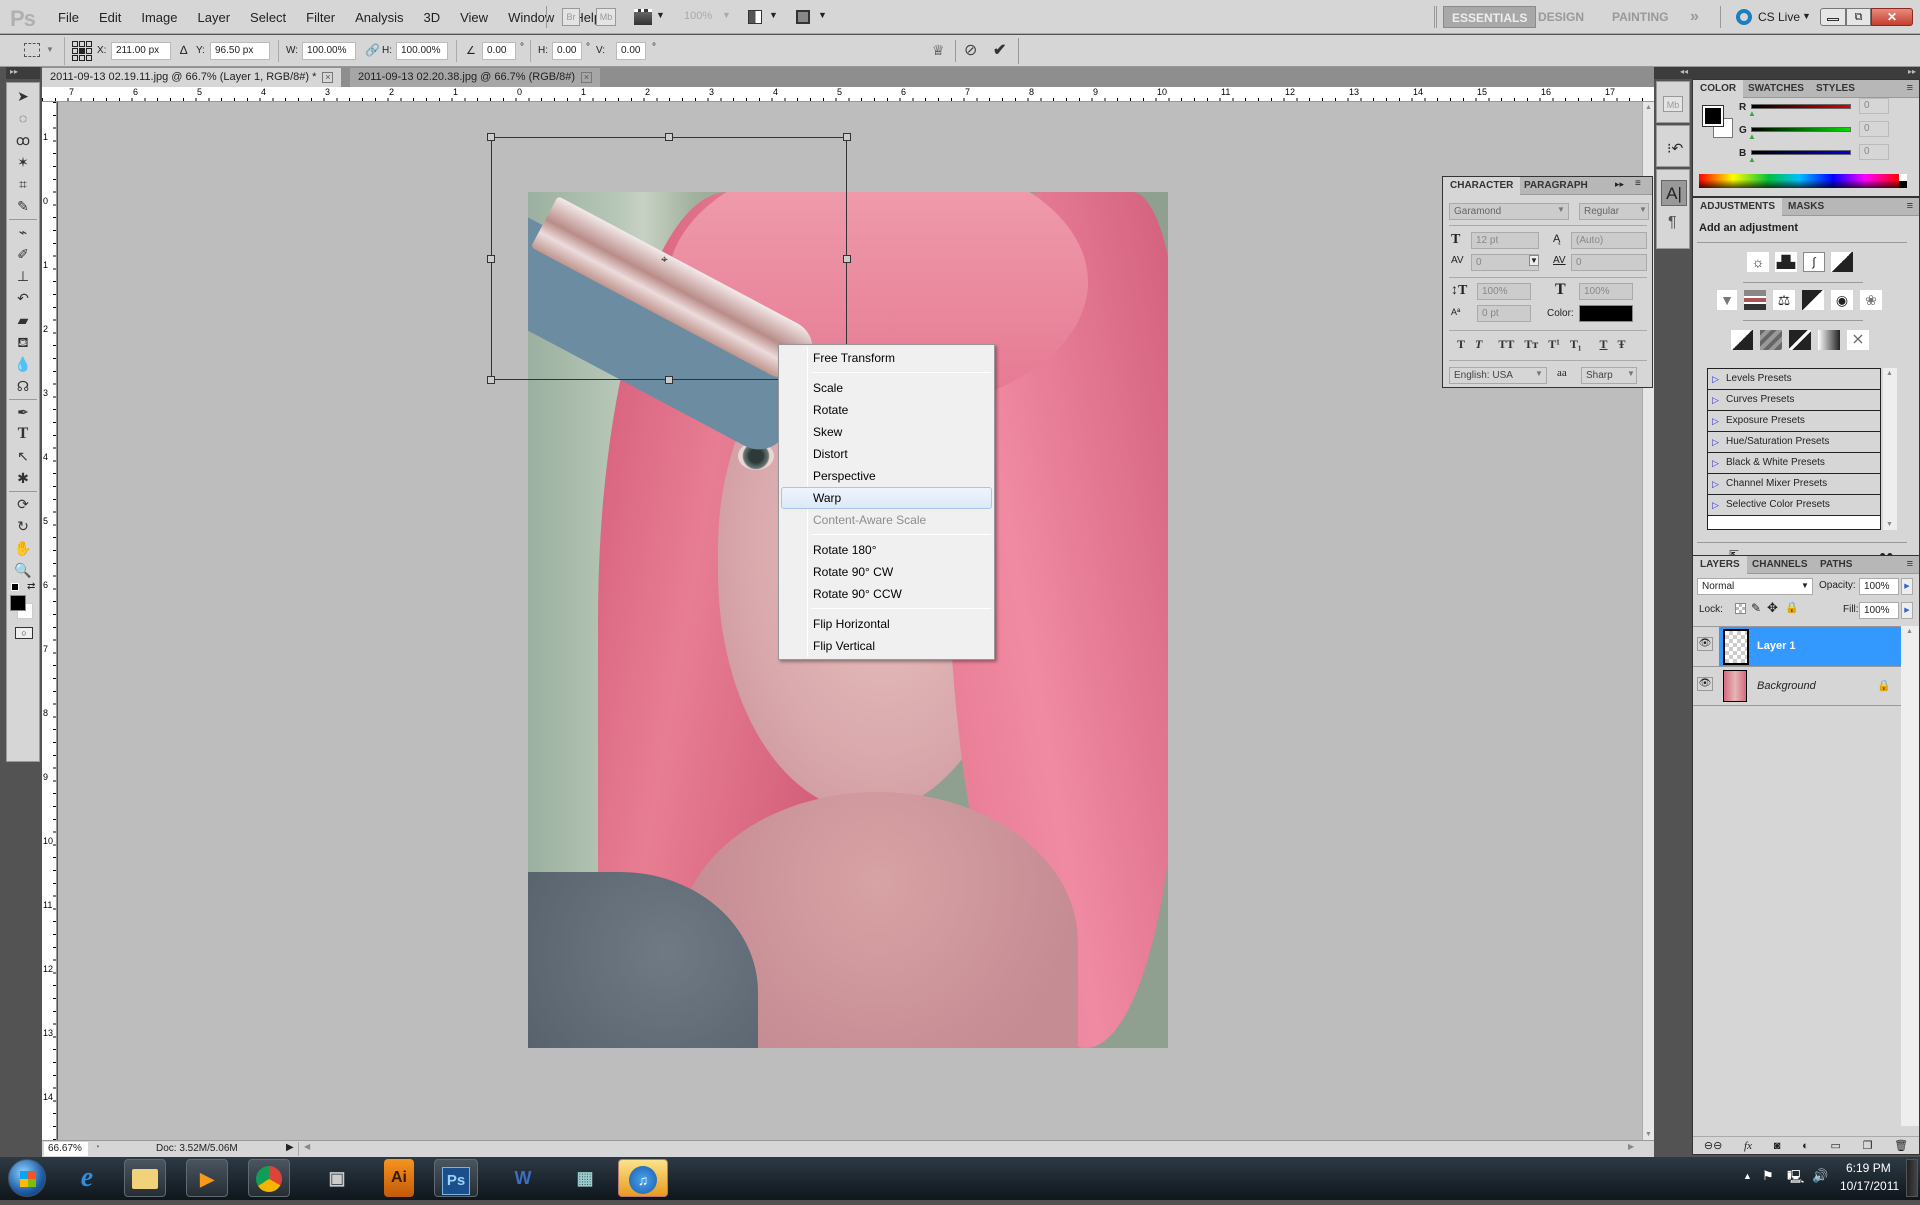 This screenshot has width=1920, height=1205. Describe the element at coordinates (1771, 340) in the screenshot. I see `posterize-icon` at that location.